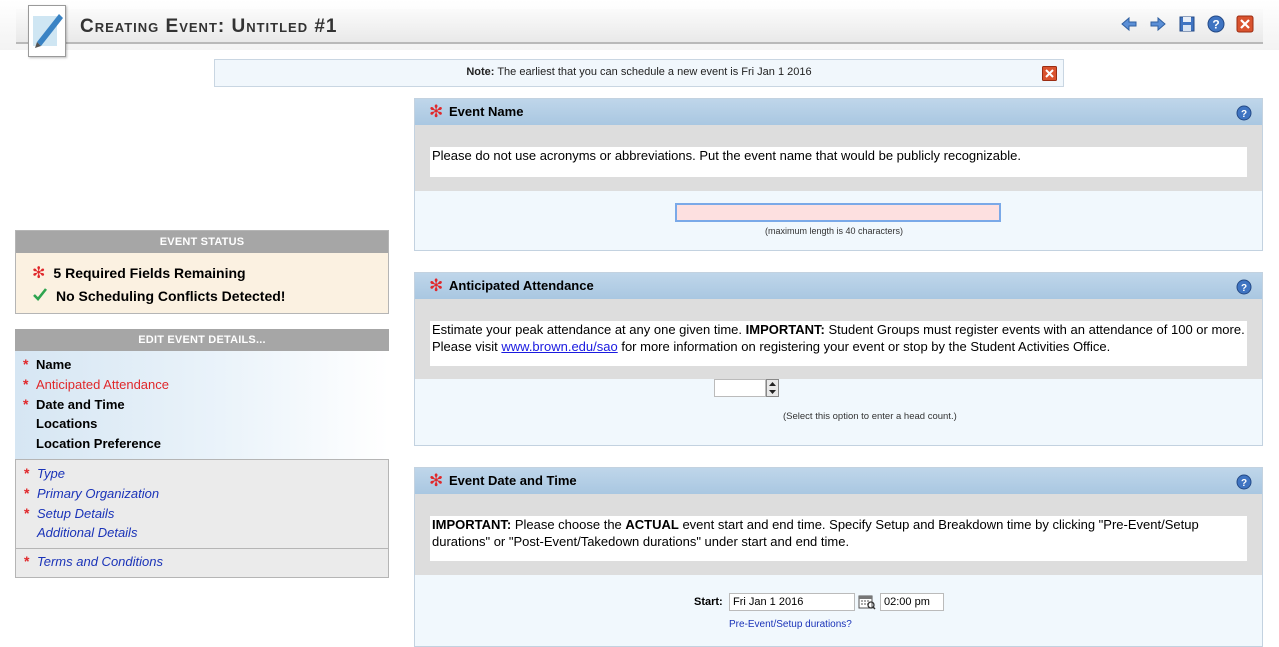  Describe the element at coordinates (76, 513) in the screenshot. I see `nav-item-label: Setup Details` at that location.